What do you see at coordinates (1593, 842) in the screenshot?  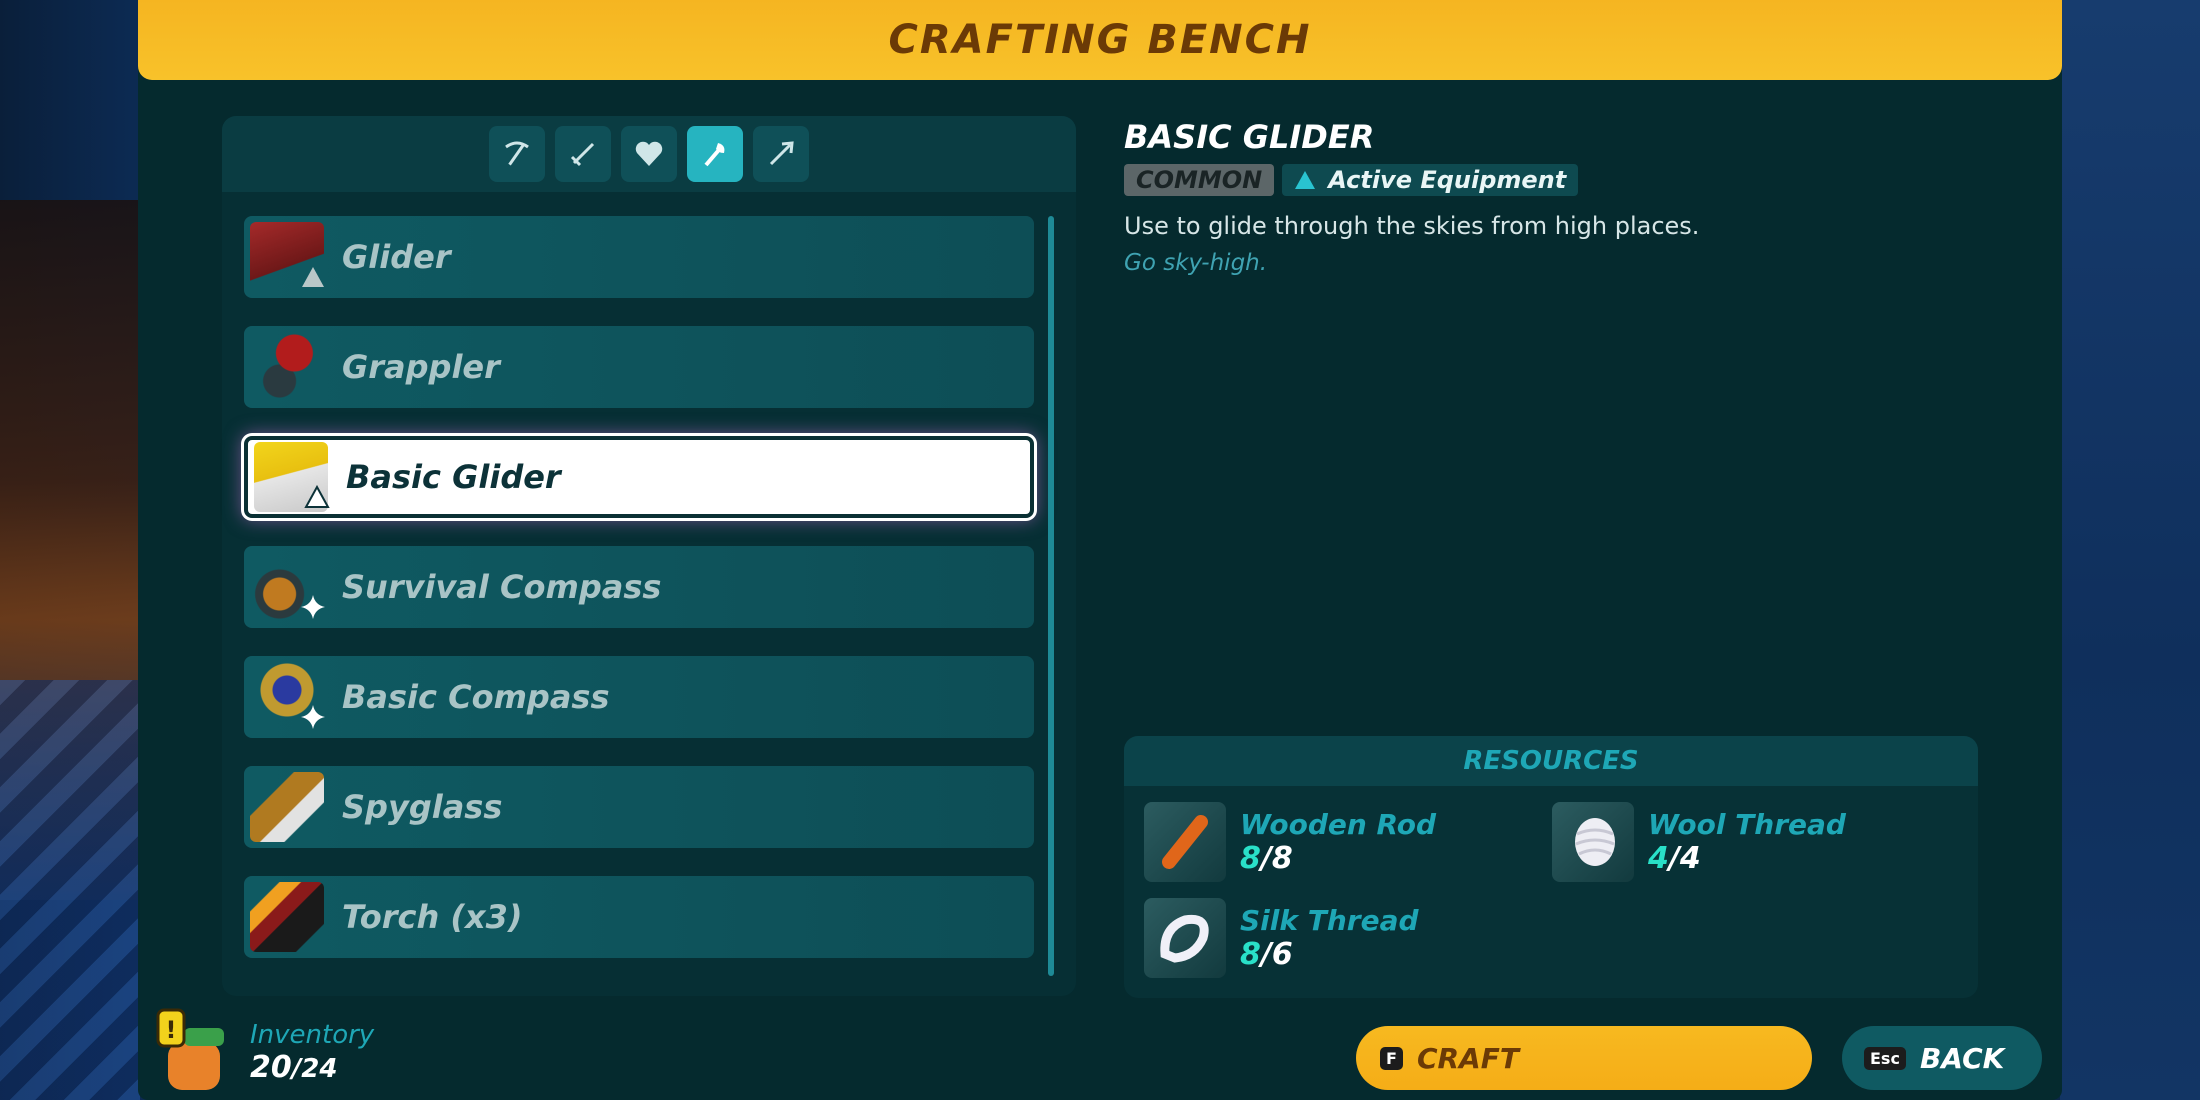 I see `wool-thread-icon` at bounding box center [1593, 842].